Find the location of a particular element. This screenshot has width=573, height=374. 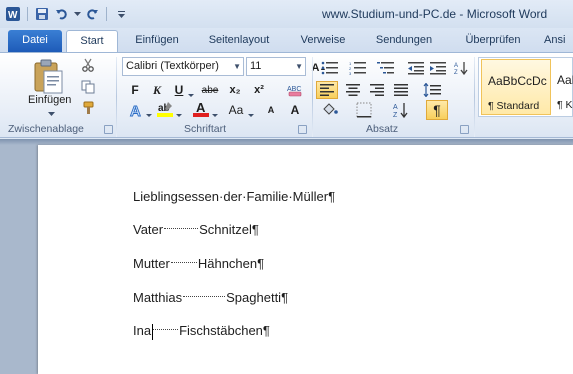

customize-qat-icon is located at coordinates (121, 14).